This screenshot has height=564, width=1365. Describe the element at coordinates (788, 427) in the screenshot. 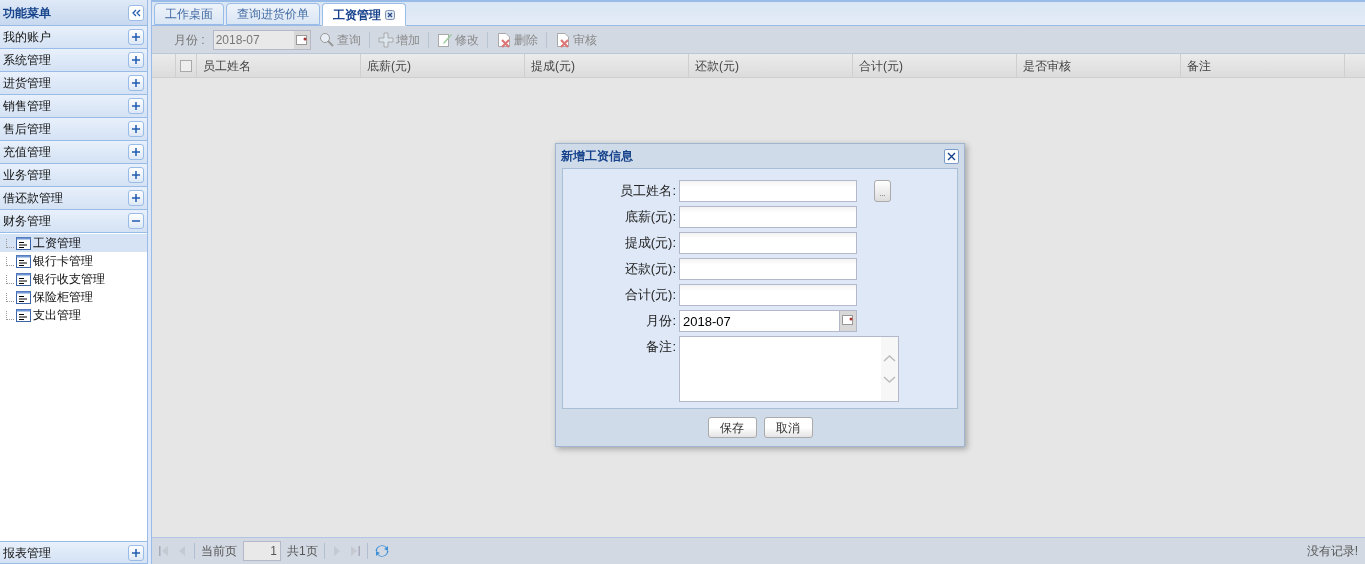

I see `dialog-button: 取消` at that location.